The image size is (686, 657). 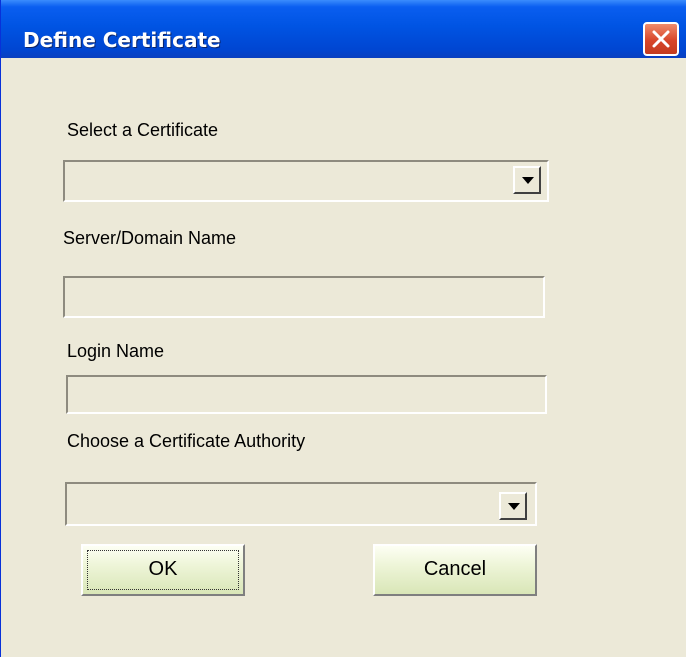 I want to click on close-icon, so click(x=661, y=39).